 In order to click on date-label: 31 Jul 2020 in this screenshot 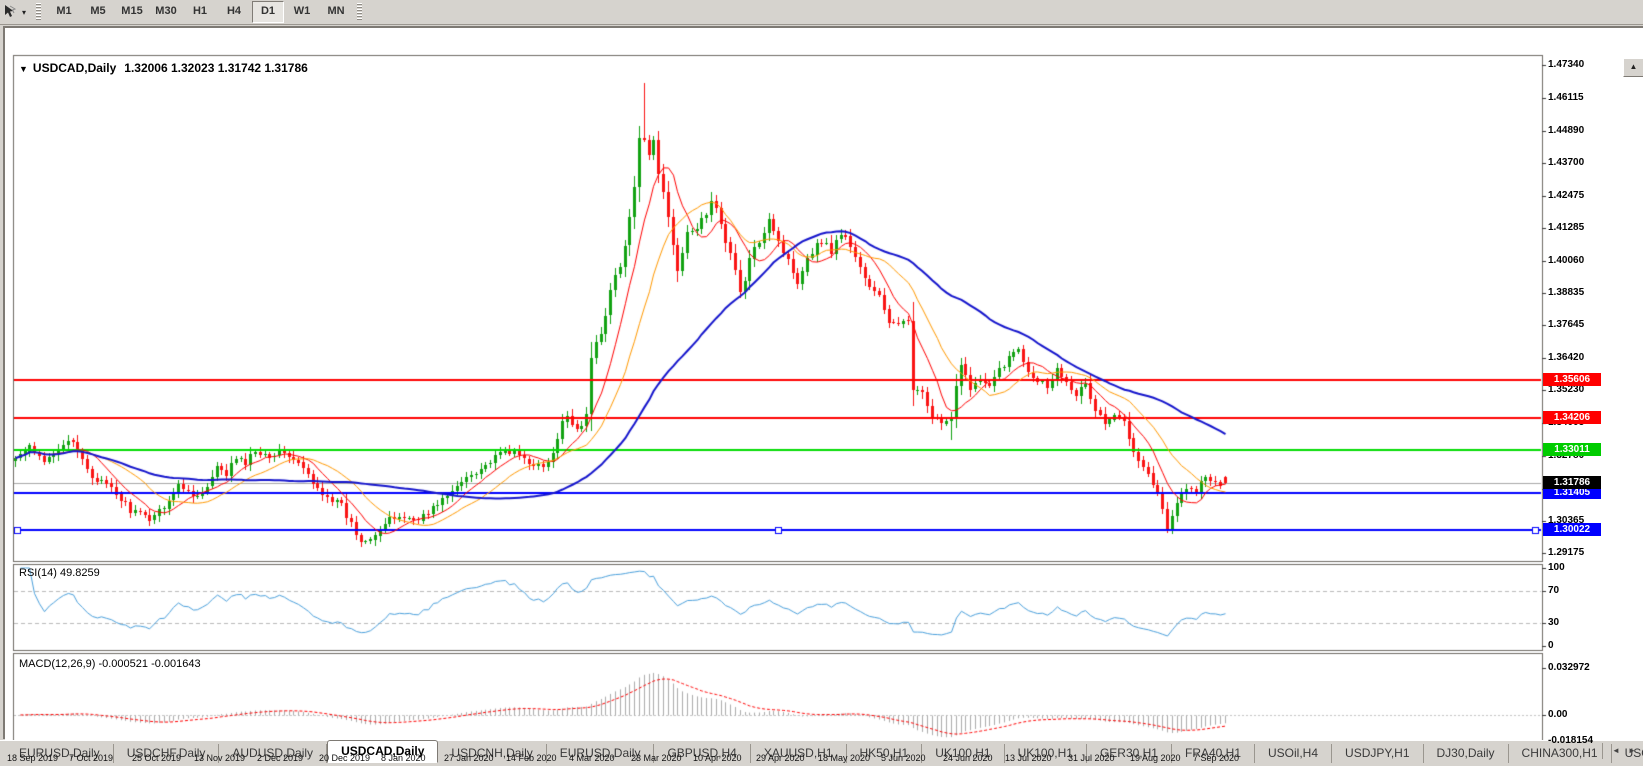, I will do `click(1091, 758)`.